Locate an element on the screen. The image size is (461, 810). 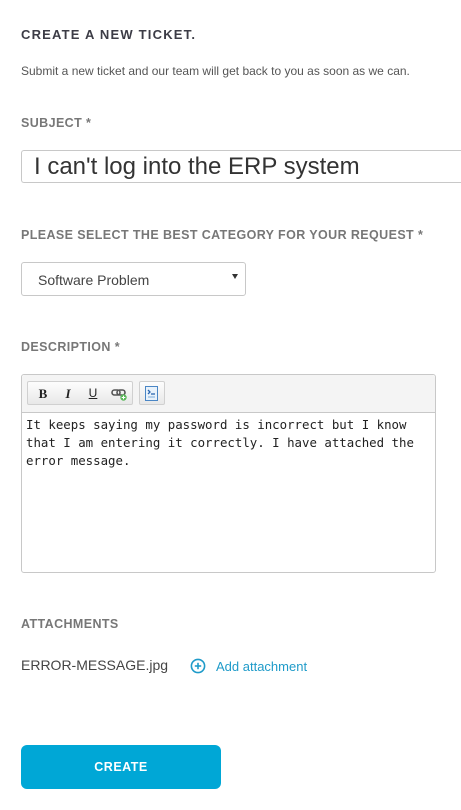
add-attachment-link: Add attachment is located at coordinates (248, 666).